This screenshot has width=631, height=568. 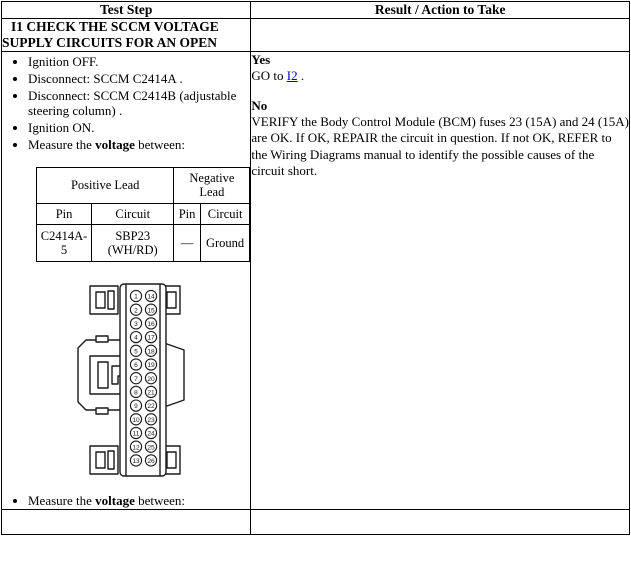 What do you see at coordinates (440, 521) in the screenshot?
I see `filler-cell-right` at bounding box center [440, 521].